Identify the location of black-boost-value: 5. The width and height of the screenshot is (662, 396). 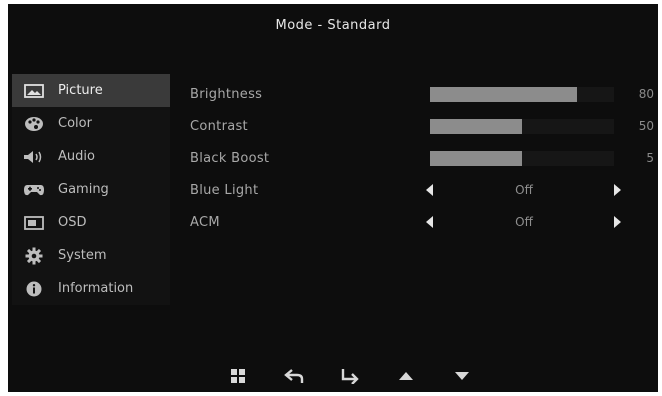
(650, 158).